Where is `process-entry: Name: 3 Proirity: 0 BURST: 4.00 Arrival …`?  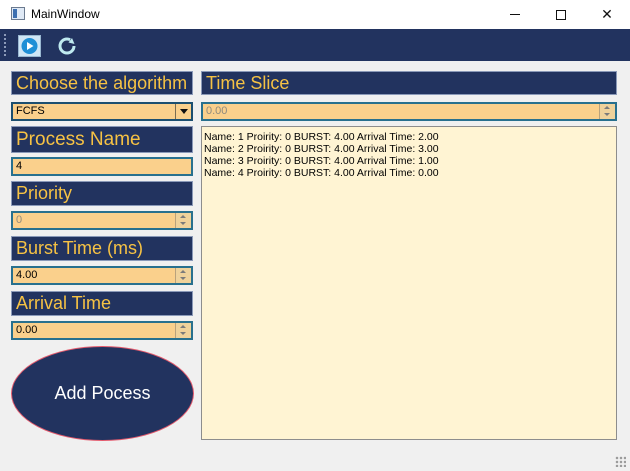 process-entry: Name: 3 Proirity: 0 BURST: 4.00 Arrival … is located at coordinates (321, 161).